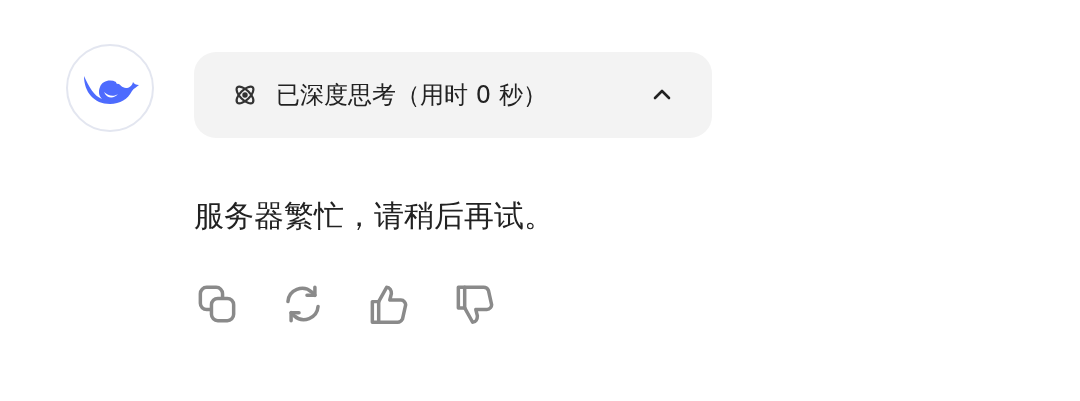  Describe the element at coordinates (374, 216) in the screenshot. I see `message-text: 服务器繁忙，请稍后再试。` at that location.